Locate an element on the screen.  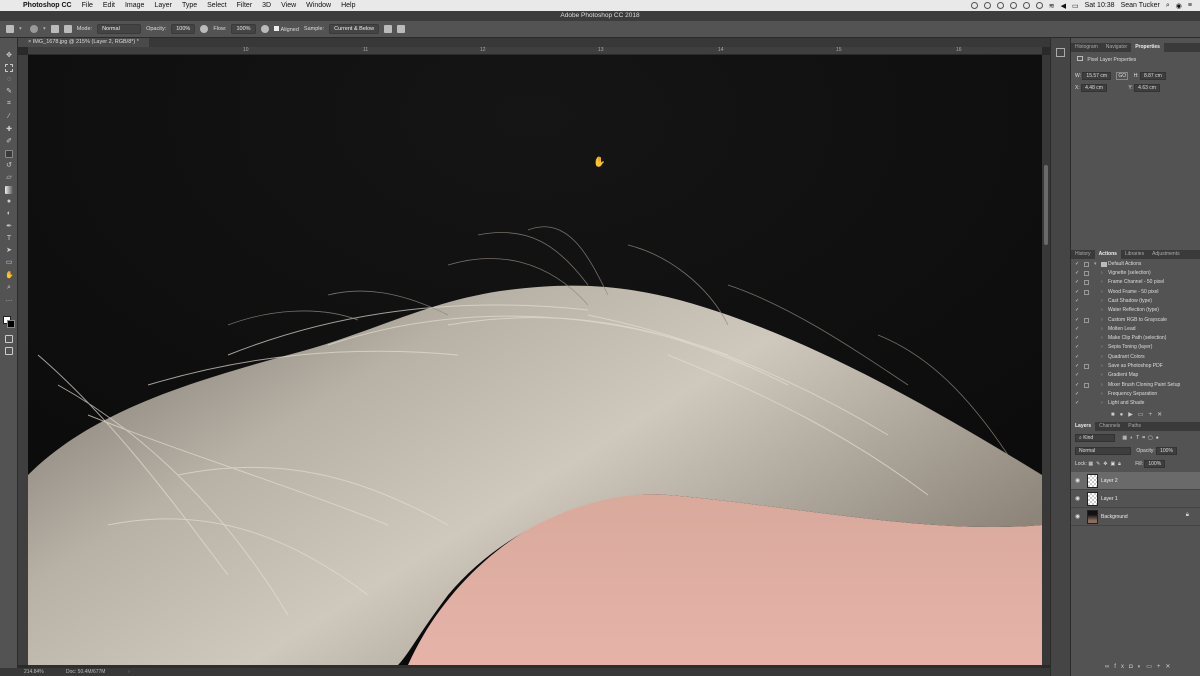
action-row: ✓ › Wood Frame - 50 pixel is located at coordinates (1133, 292).